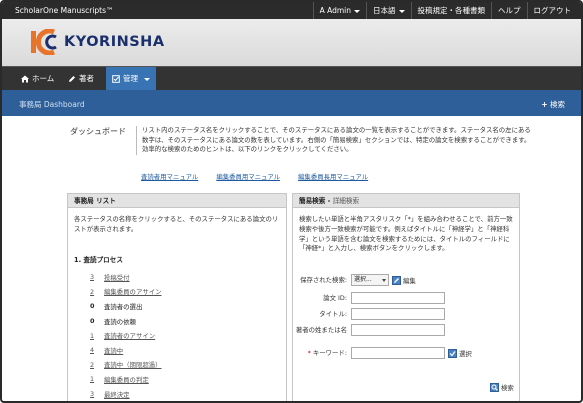 The image size is (583, 403). Describe the element at coordinates (552, 10) in the screenshot. I see `logout-link: ログアウト` at that location.